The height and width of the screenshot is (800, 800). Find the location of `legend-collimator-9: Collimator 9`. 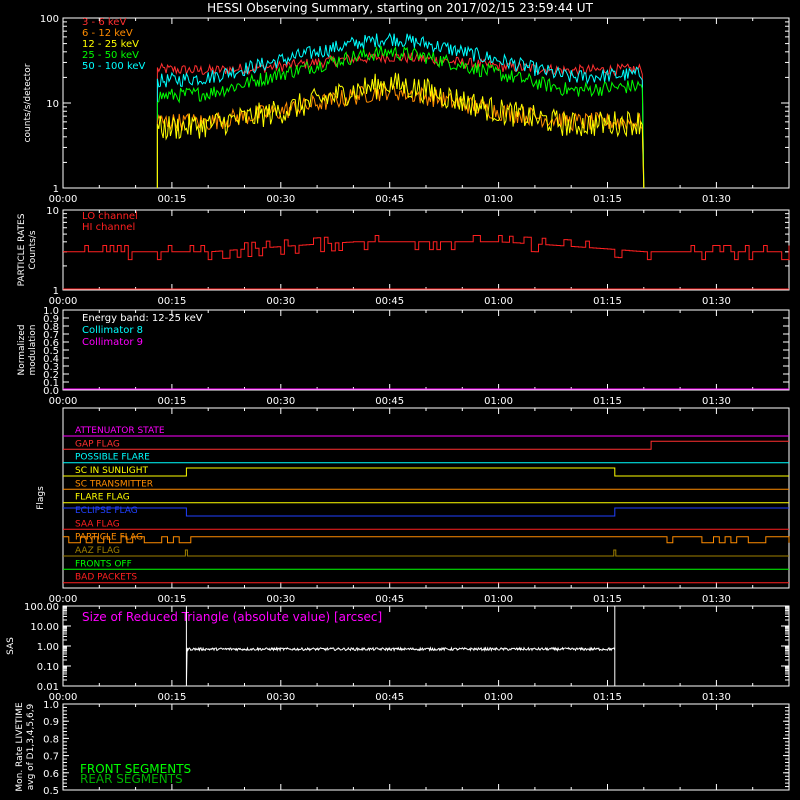

legend-collimator-9: Collimator 9 is located at coordinates (112, 342).